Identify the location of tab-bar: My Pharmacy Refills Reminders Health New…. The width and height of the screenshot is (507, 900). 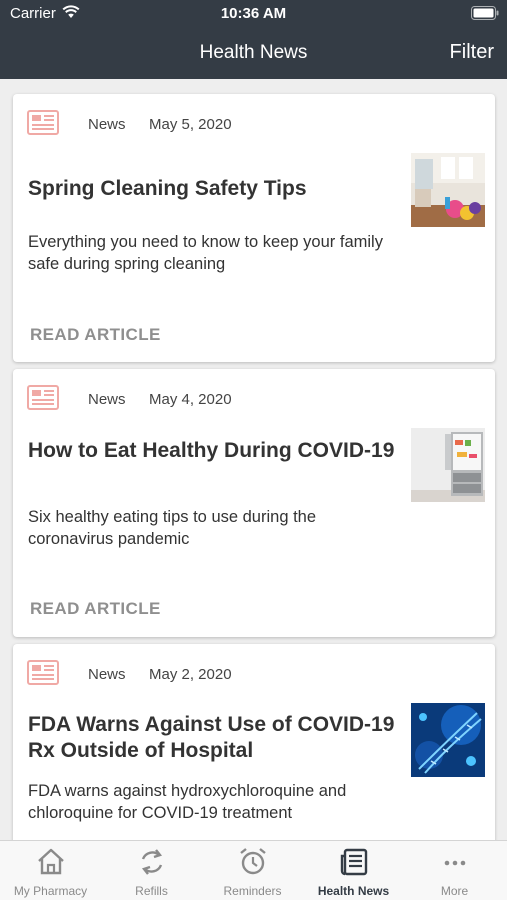
(253, 870).